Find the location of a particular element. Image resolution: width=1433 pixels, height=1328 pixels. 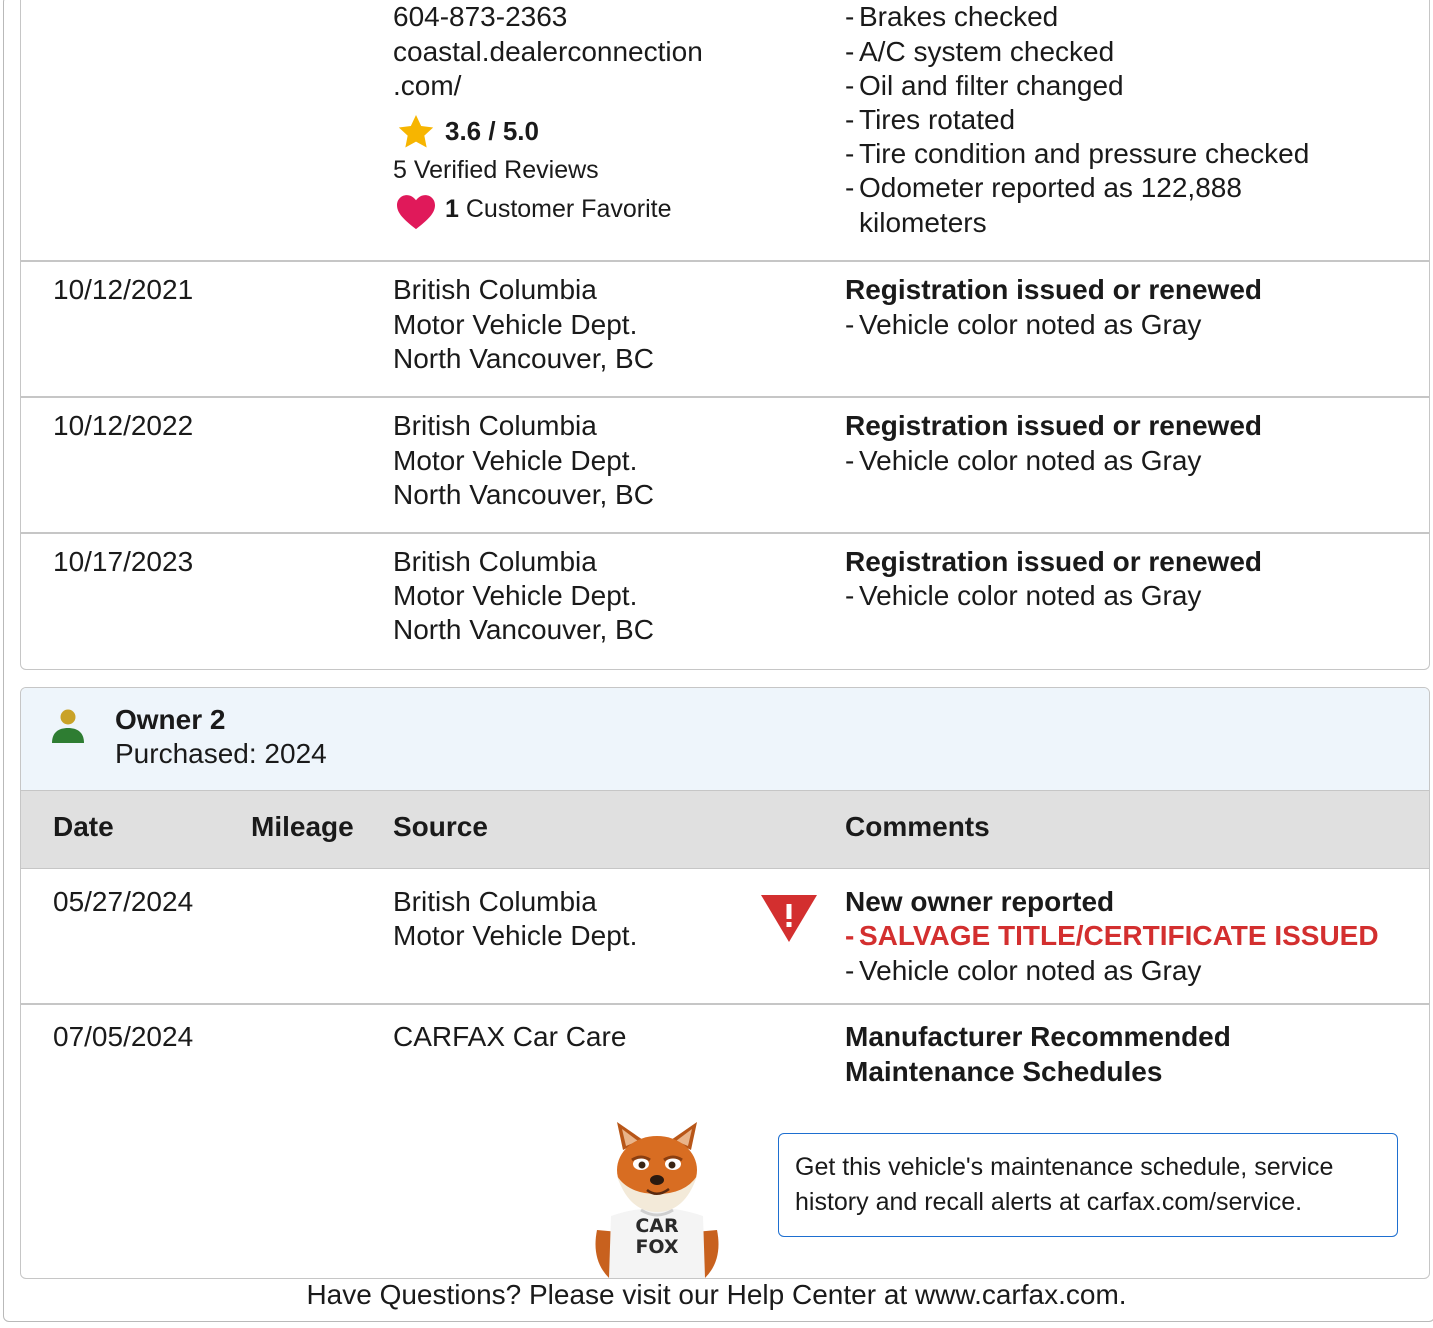

customer-favorite: 1 Customer Favorite is located at coordinates (558, 209).